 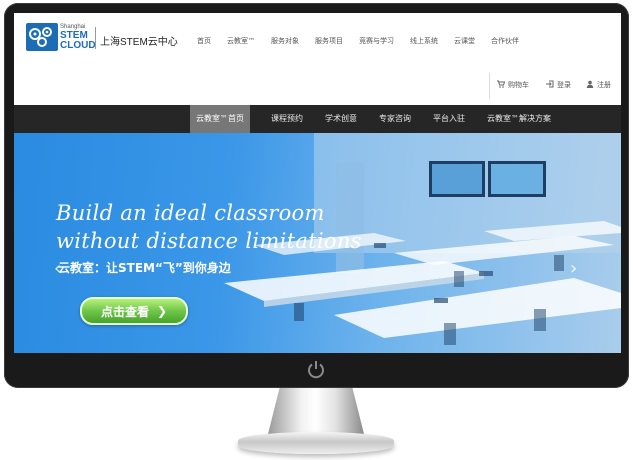 What do you see at coordinates (424, 41) in the screenshot?
I see `top-nav-online-system: 线上系统` at bounding box center [424, 41].